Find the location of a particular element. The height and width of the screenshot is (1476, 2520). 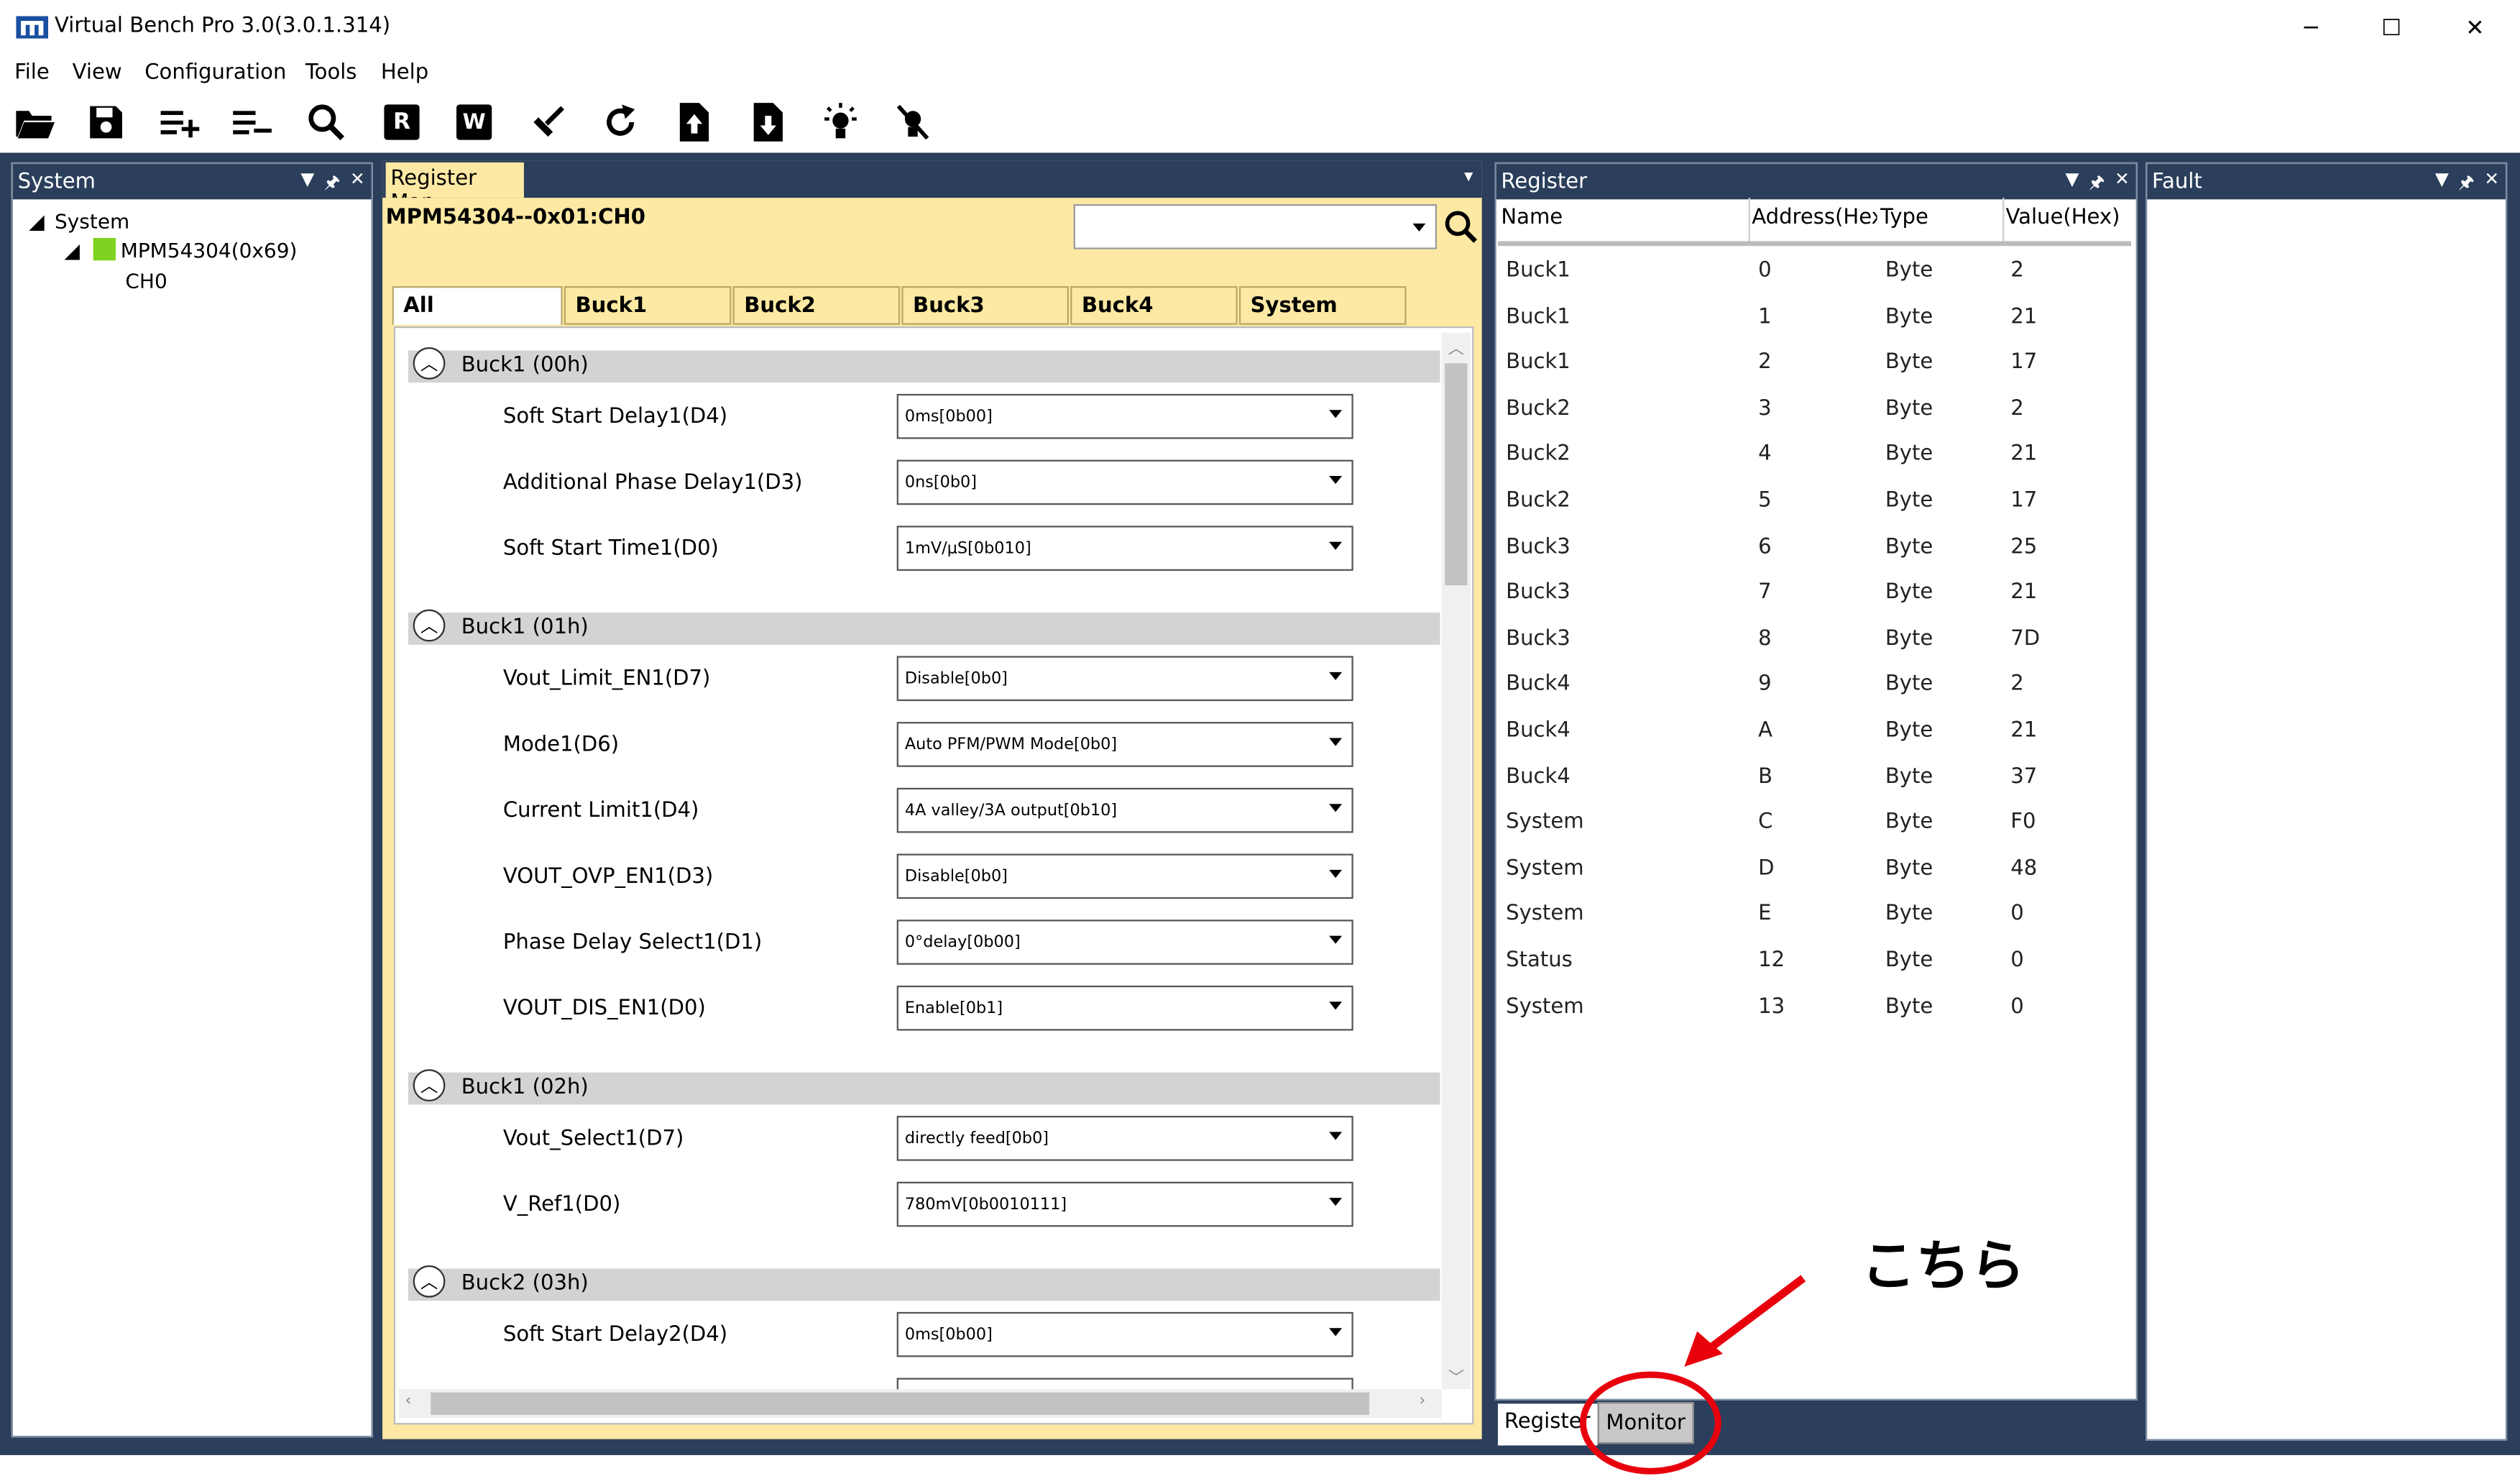

column-header-type: Type is located at coordinates (1904, 218).